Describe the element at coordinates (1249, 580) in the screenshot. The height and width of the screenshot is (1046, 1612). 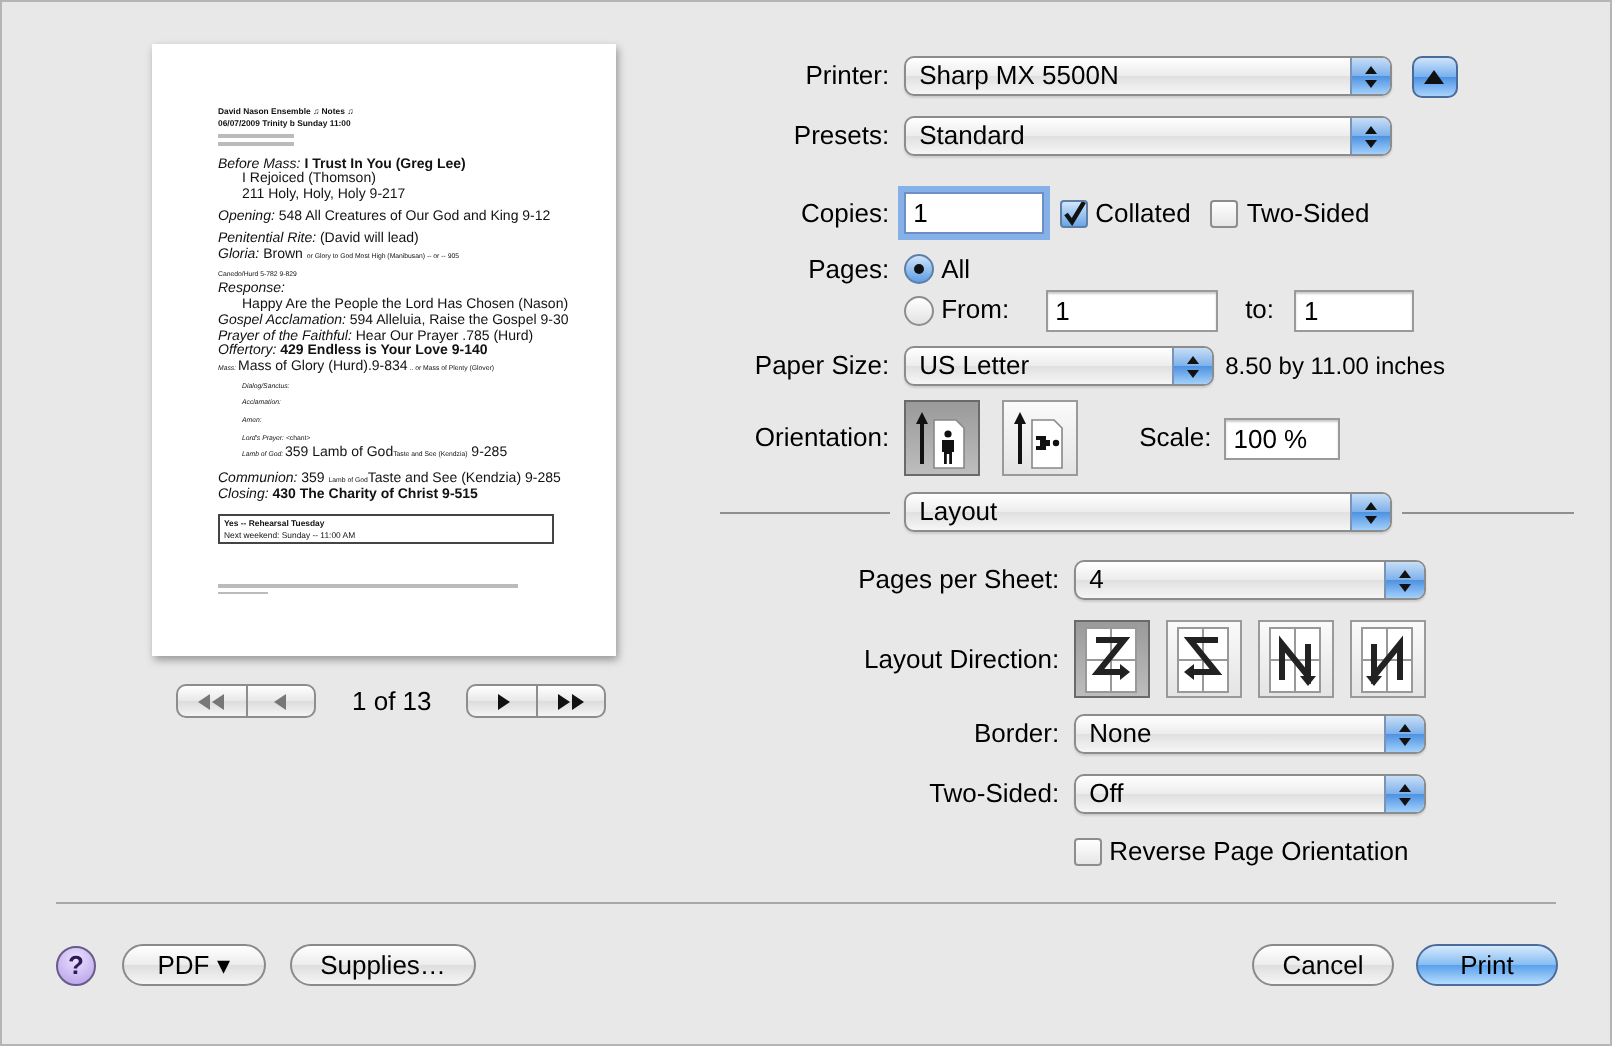
I see `pages-per-sheet-popup: 4` at that location.